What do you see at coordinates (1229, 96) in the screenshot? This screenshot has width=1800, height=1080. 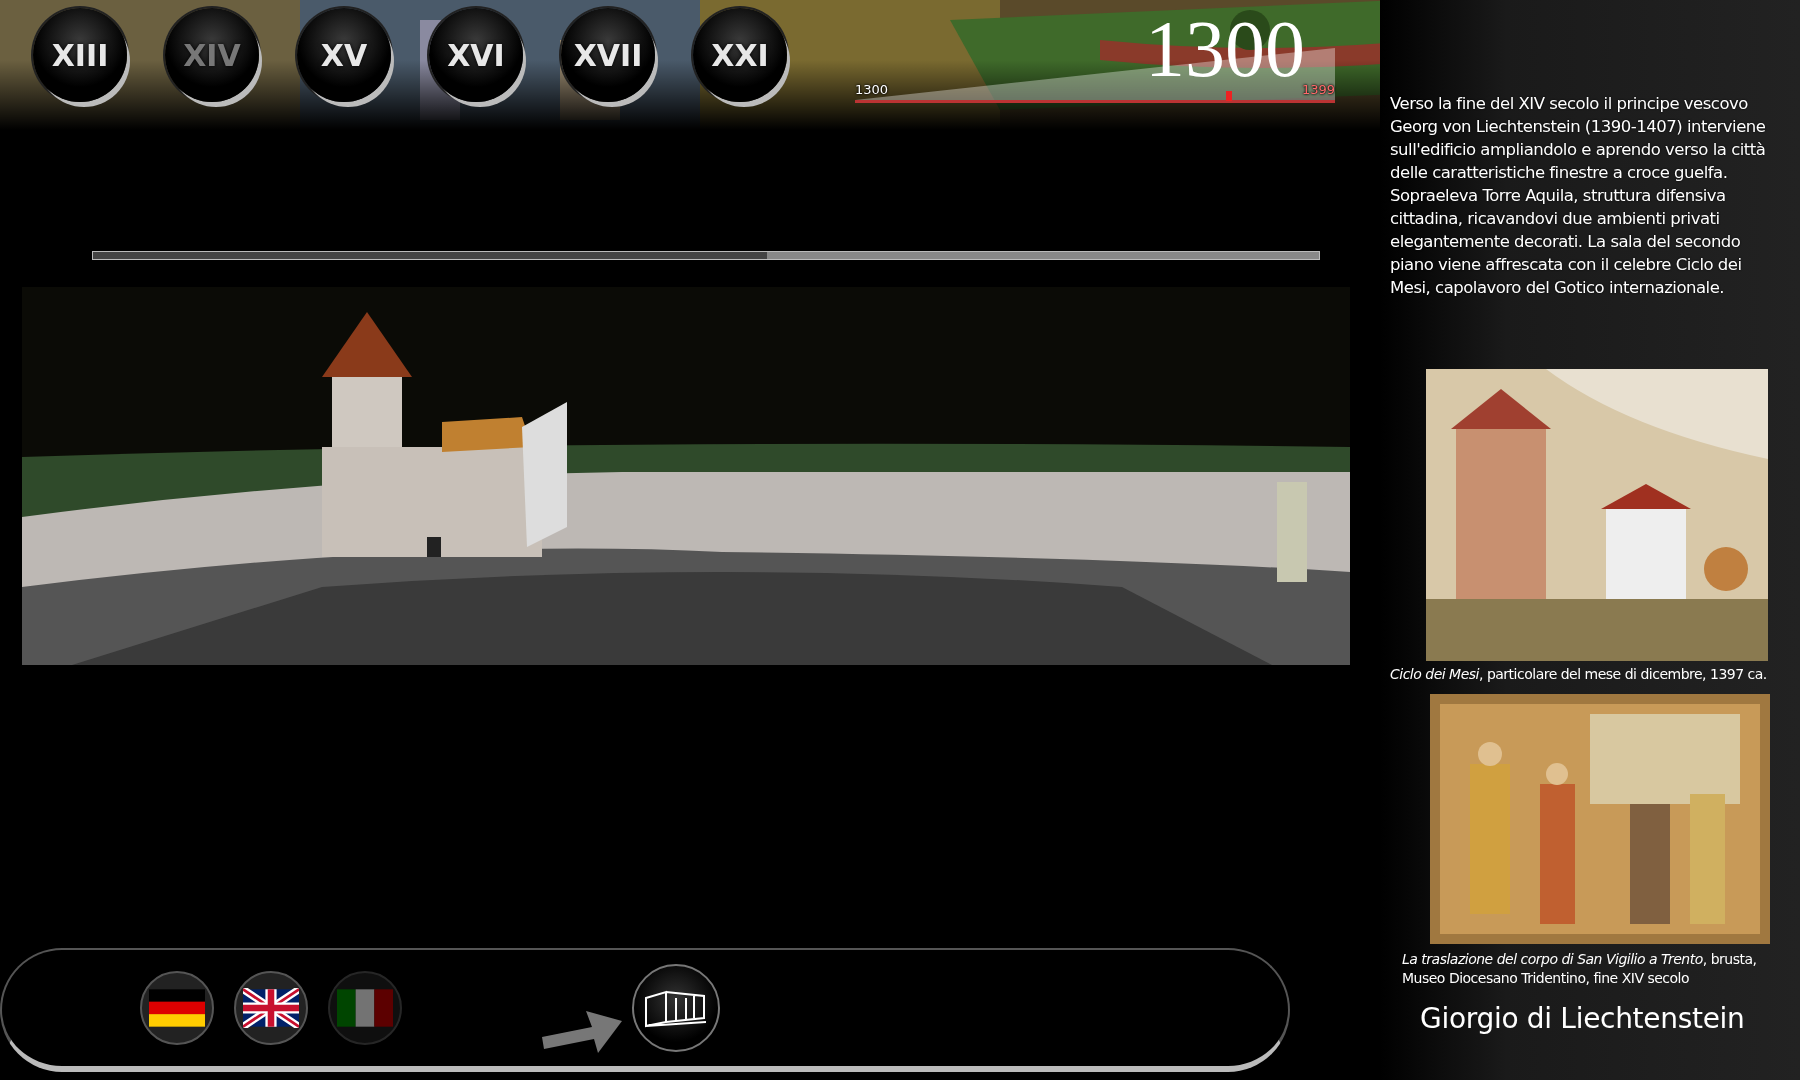 I see `timeline-thumb` at bounding box center [1229, 96].